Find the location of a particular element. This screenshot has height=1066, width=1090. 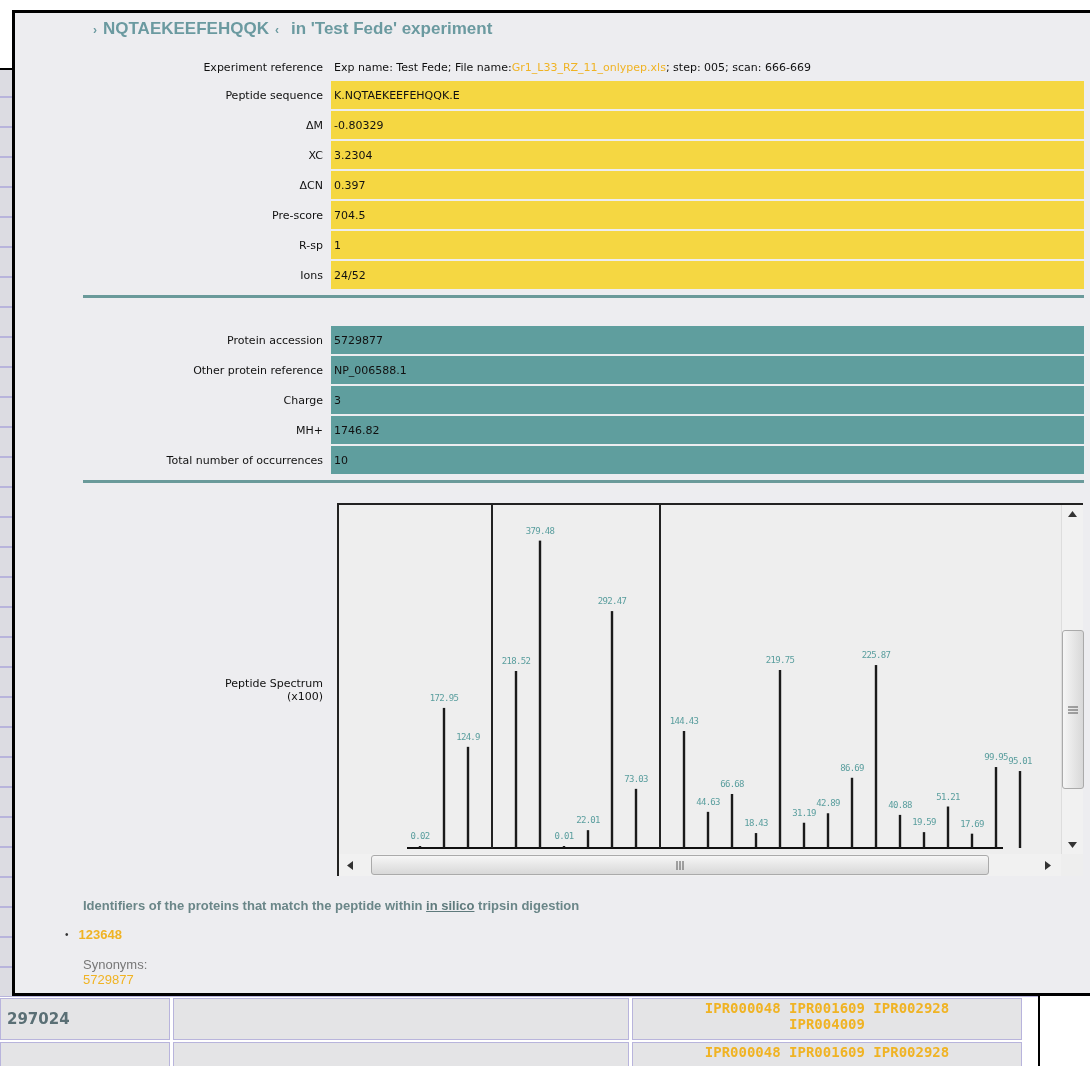

synonym-link: 5729877 is located at coordinates (586, 979).